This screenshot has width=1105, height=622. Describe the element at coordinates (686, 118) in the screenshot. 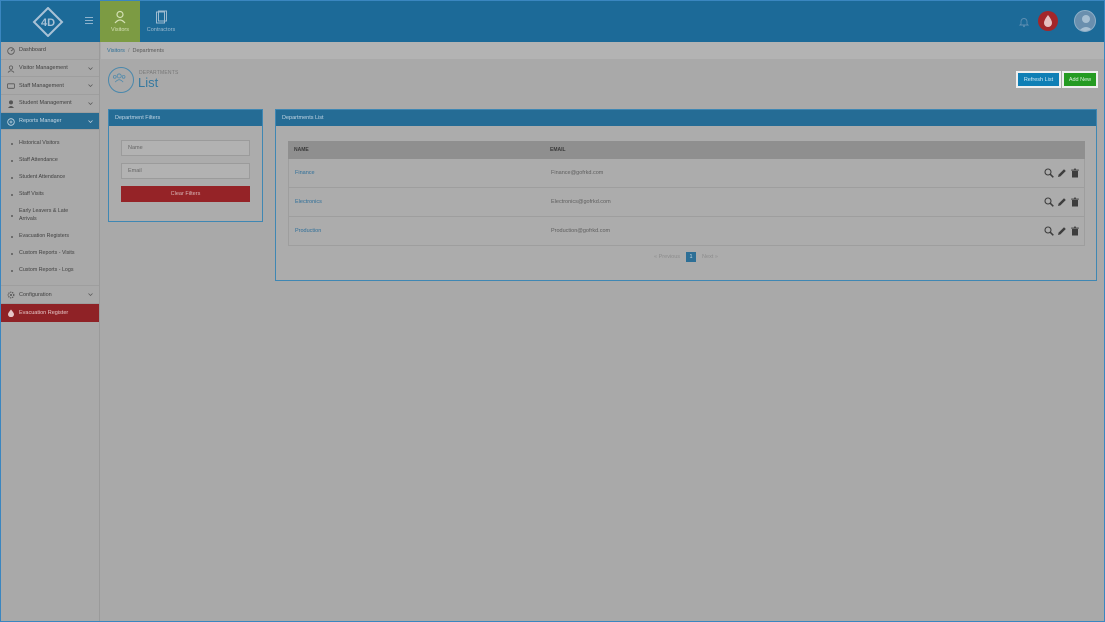

I see `panel-title: Departments List` at that location.